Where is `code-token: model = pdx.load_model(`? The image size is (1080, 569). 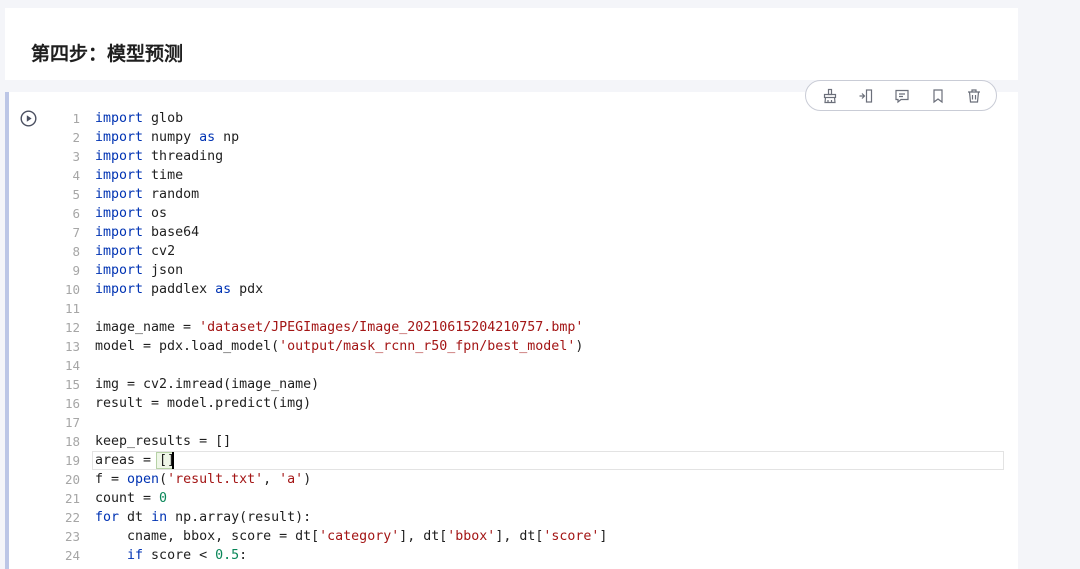
code-token: model = pdx.load_model( is located at coordinates (187, 346).